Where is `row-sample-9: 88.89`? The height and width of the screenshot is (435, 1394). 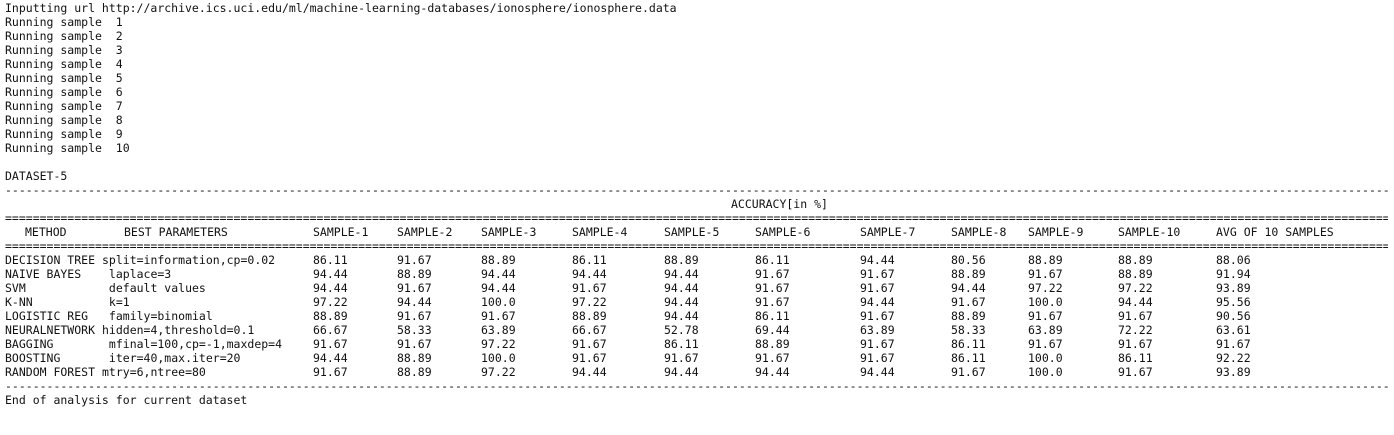 row-sample-9: 88.89 is located at coordinates (1045, 260).